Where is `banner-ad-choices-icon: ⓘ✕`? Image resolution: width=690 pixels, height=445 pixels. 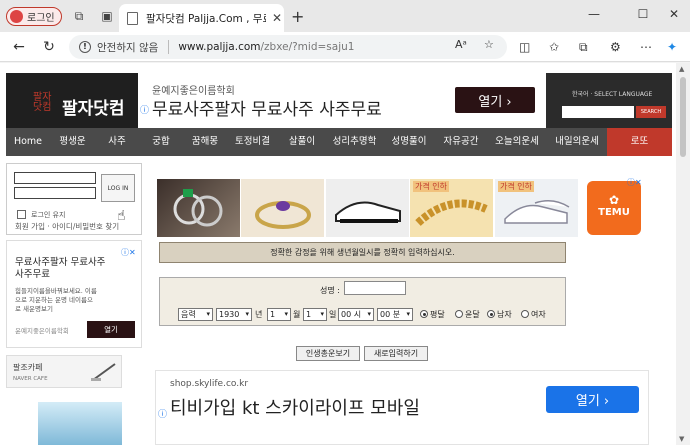
banner-ad-choices-icon: ⓘ✕ is located at coordinates (634, 182).